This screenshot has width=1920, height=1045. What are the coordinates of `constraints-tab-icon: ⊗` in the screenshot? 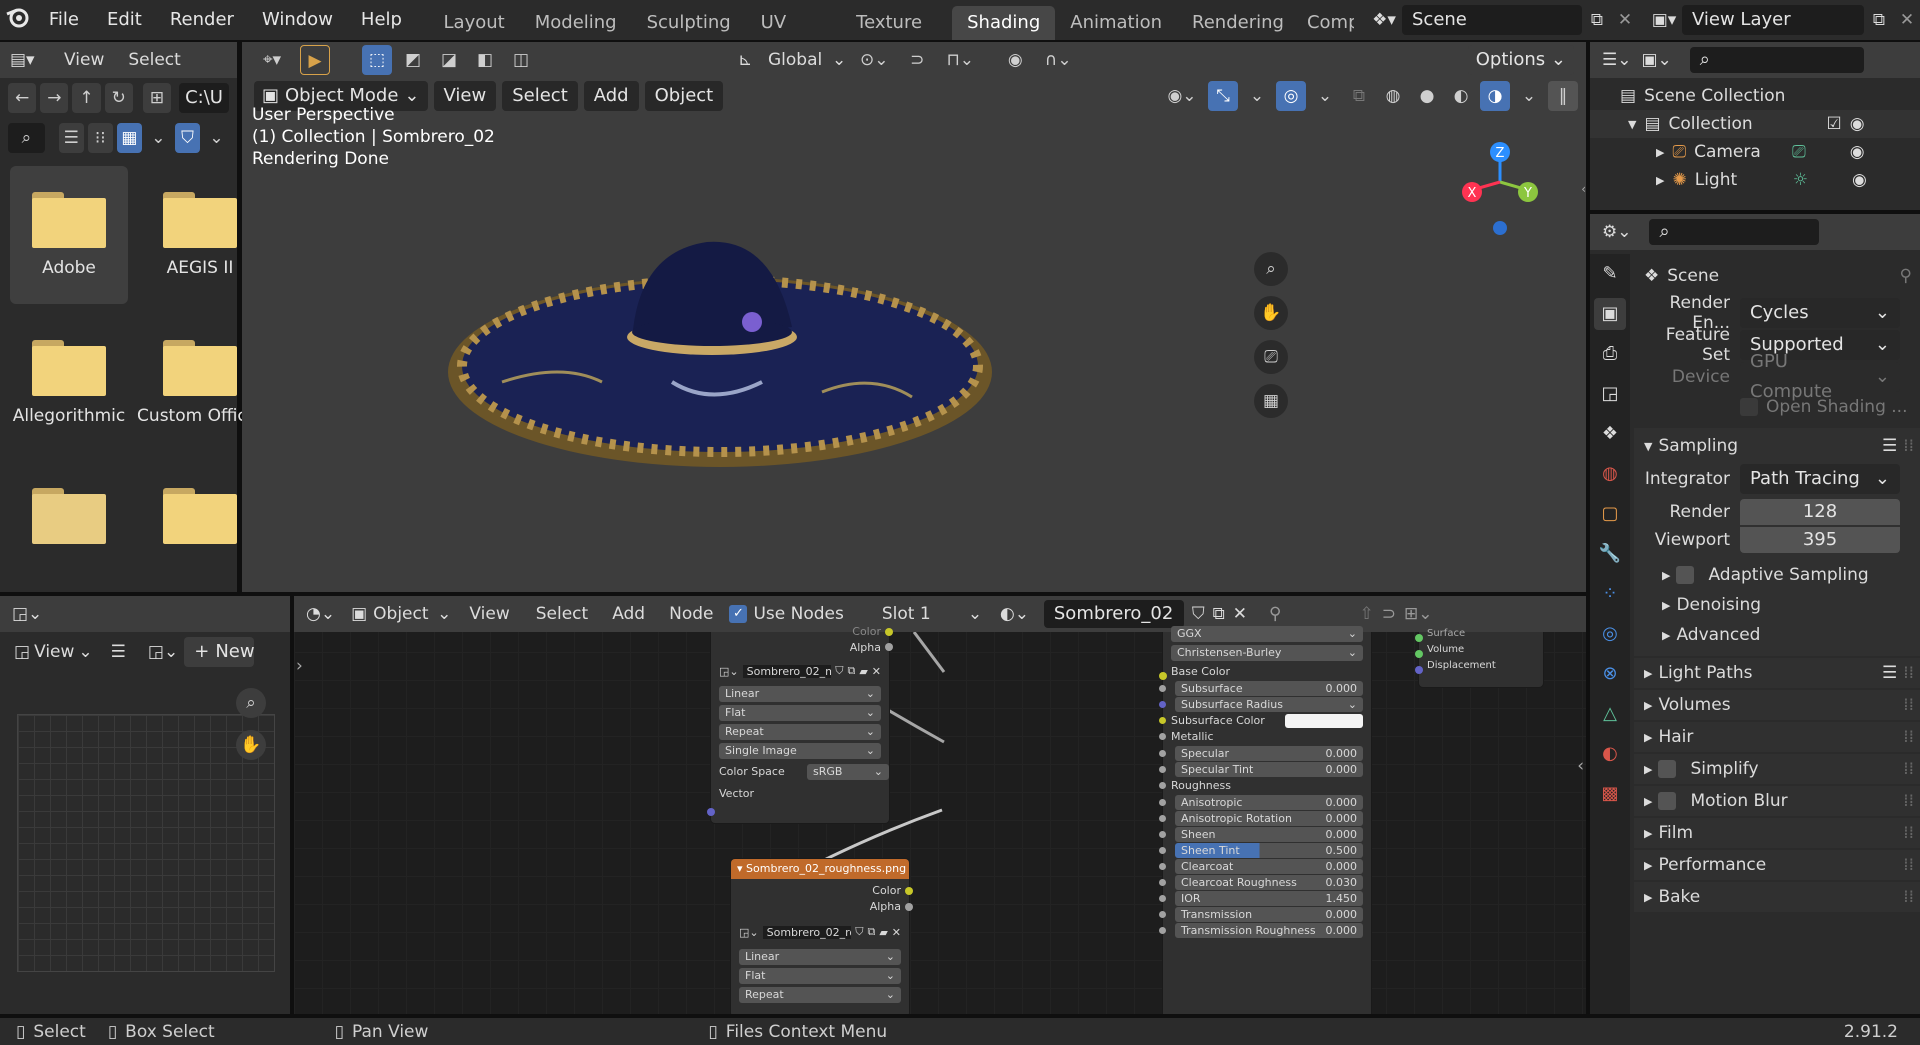 It's located at (1610, 674).